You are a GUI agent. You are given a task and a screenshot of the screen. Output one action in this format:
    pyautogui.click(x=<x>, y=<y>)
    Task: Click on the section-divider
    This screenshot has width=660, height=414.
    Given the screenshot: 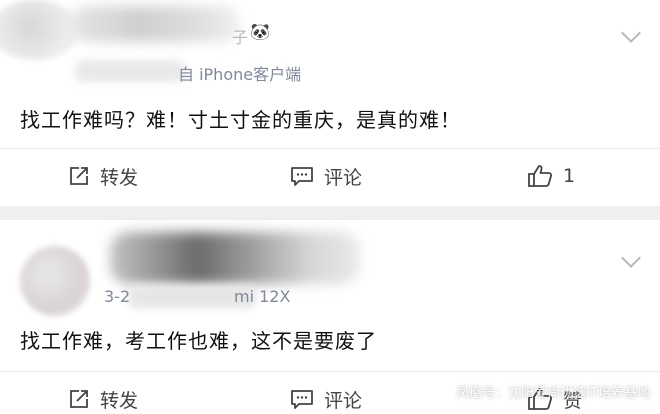 What is the action you would take?
    pyautogui.click(x=330, y=213)
    